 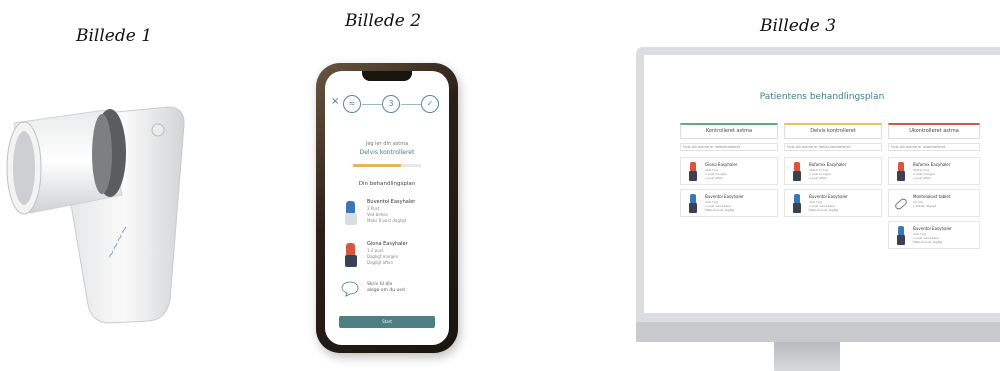 What do you see at coordinates (373, 208) in the screenshot?
I see `med-dose: 2 Pust` at bounding box center [373, 208].